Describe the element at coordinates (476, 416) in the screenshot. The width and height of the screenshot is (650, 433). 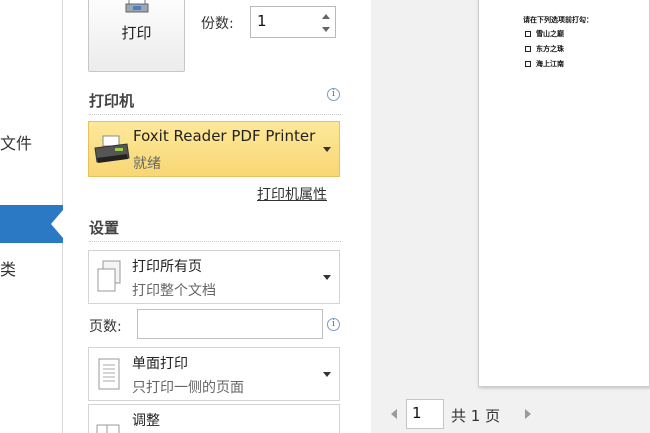
I see `total-pages: 共 1 页` at that location.